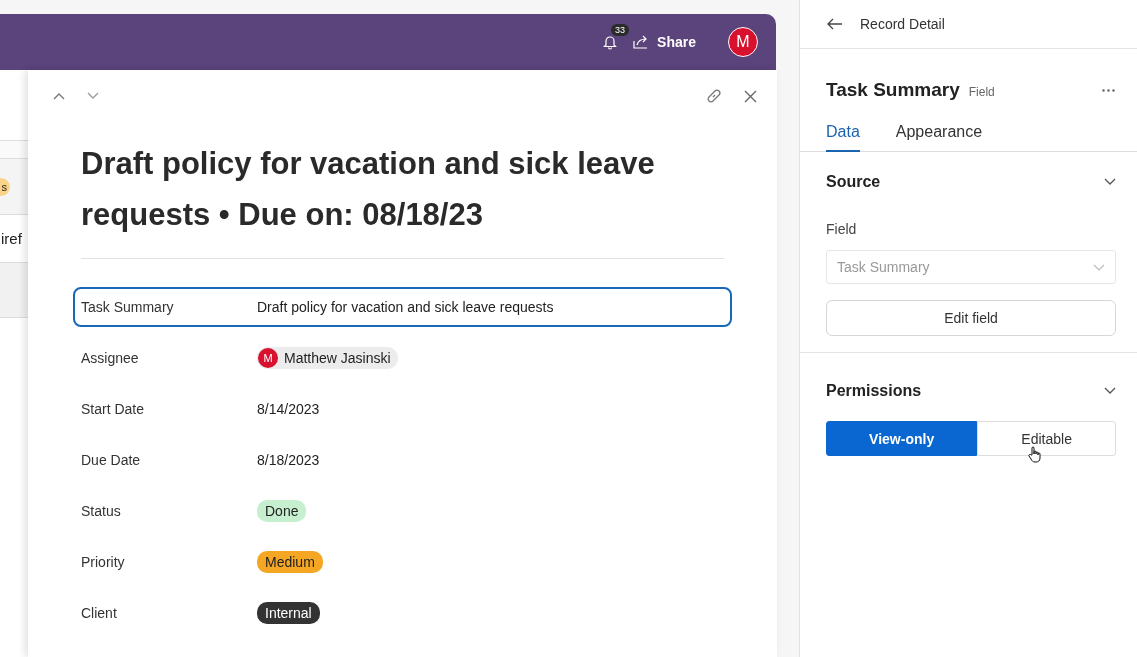  Describe the element at coordinates (610, 42) in the screenshot. I see `bell-icon` at that location.